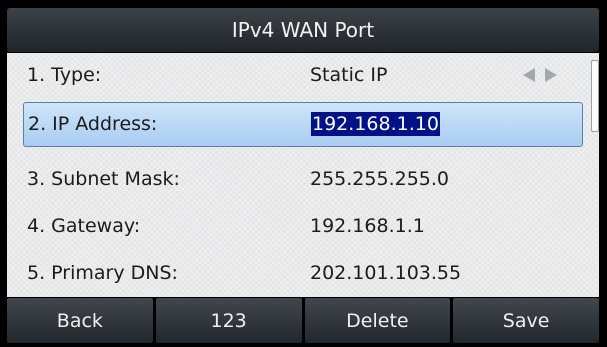  I want to click on row-subnet-mask: 3. Subnet Mask: 255.255.255.0, so click(303, 179).